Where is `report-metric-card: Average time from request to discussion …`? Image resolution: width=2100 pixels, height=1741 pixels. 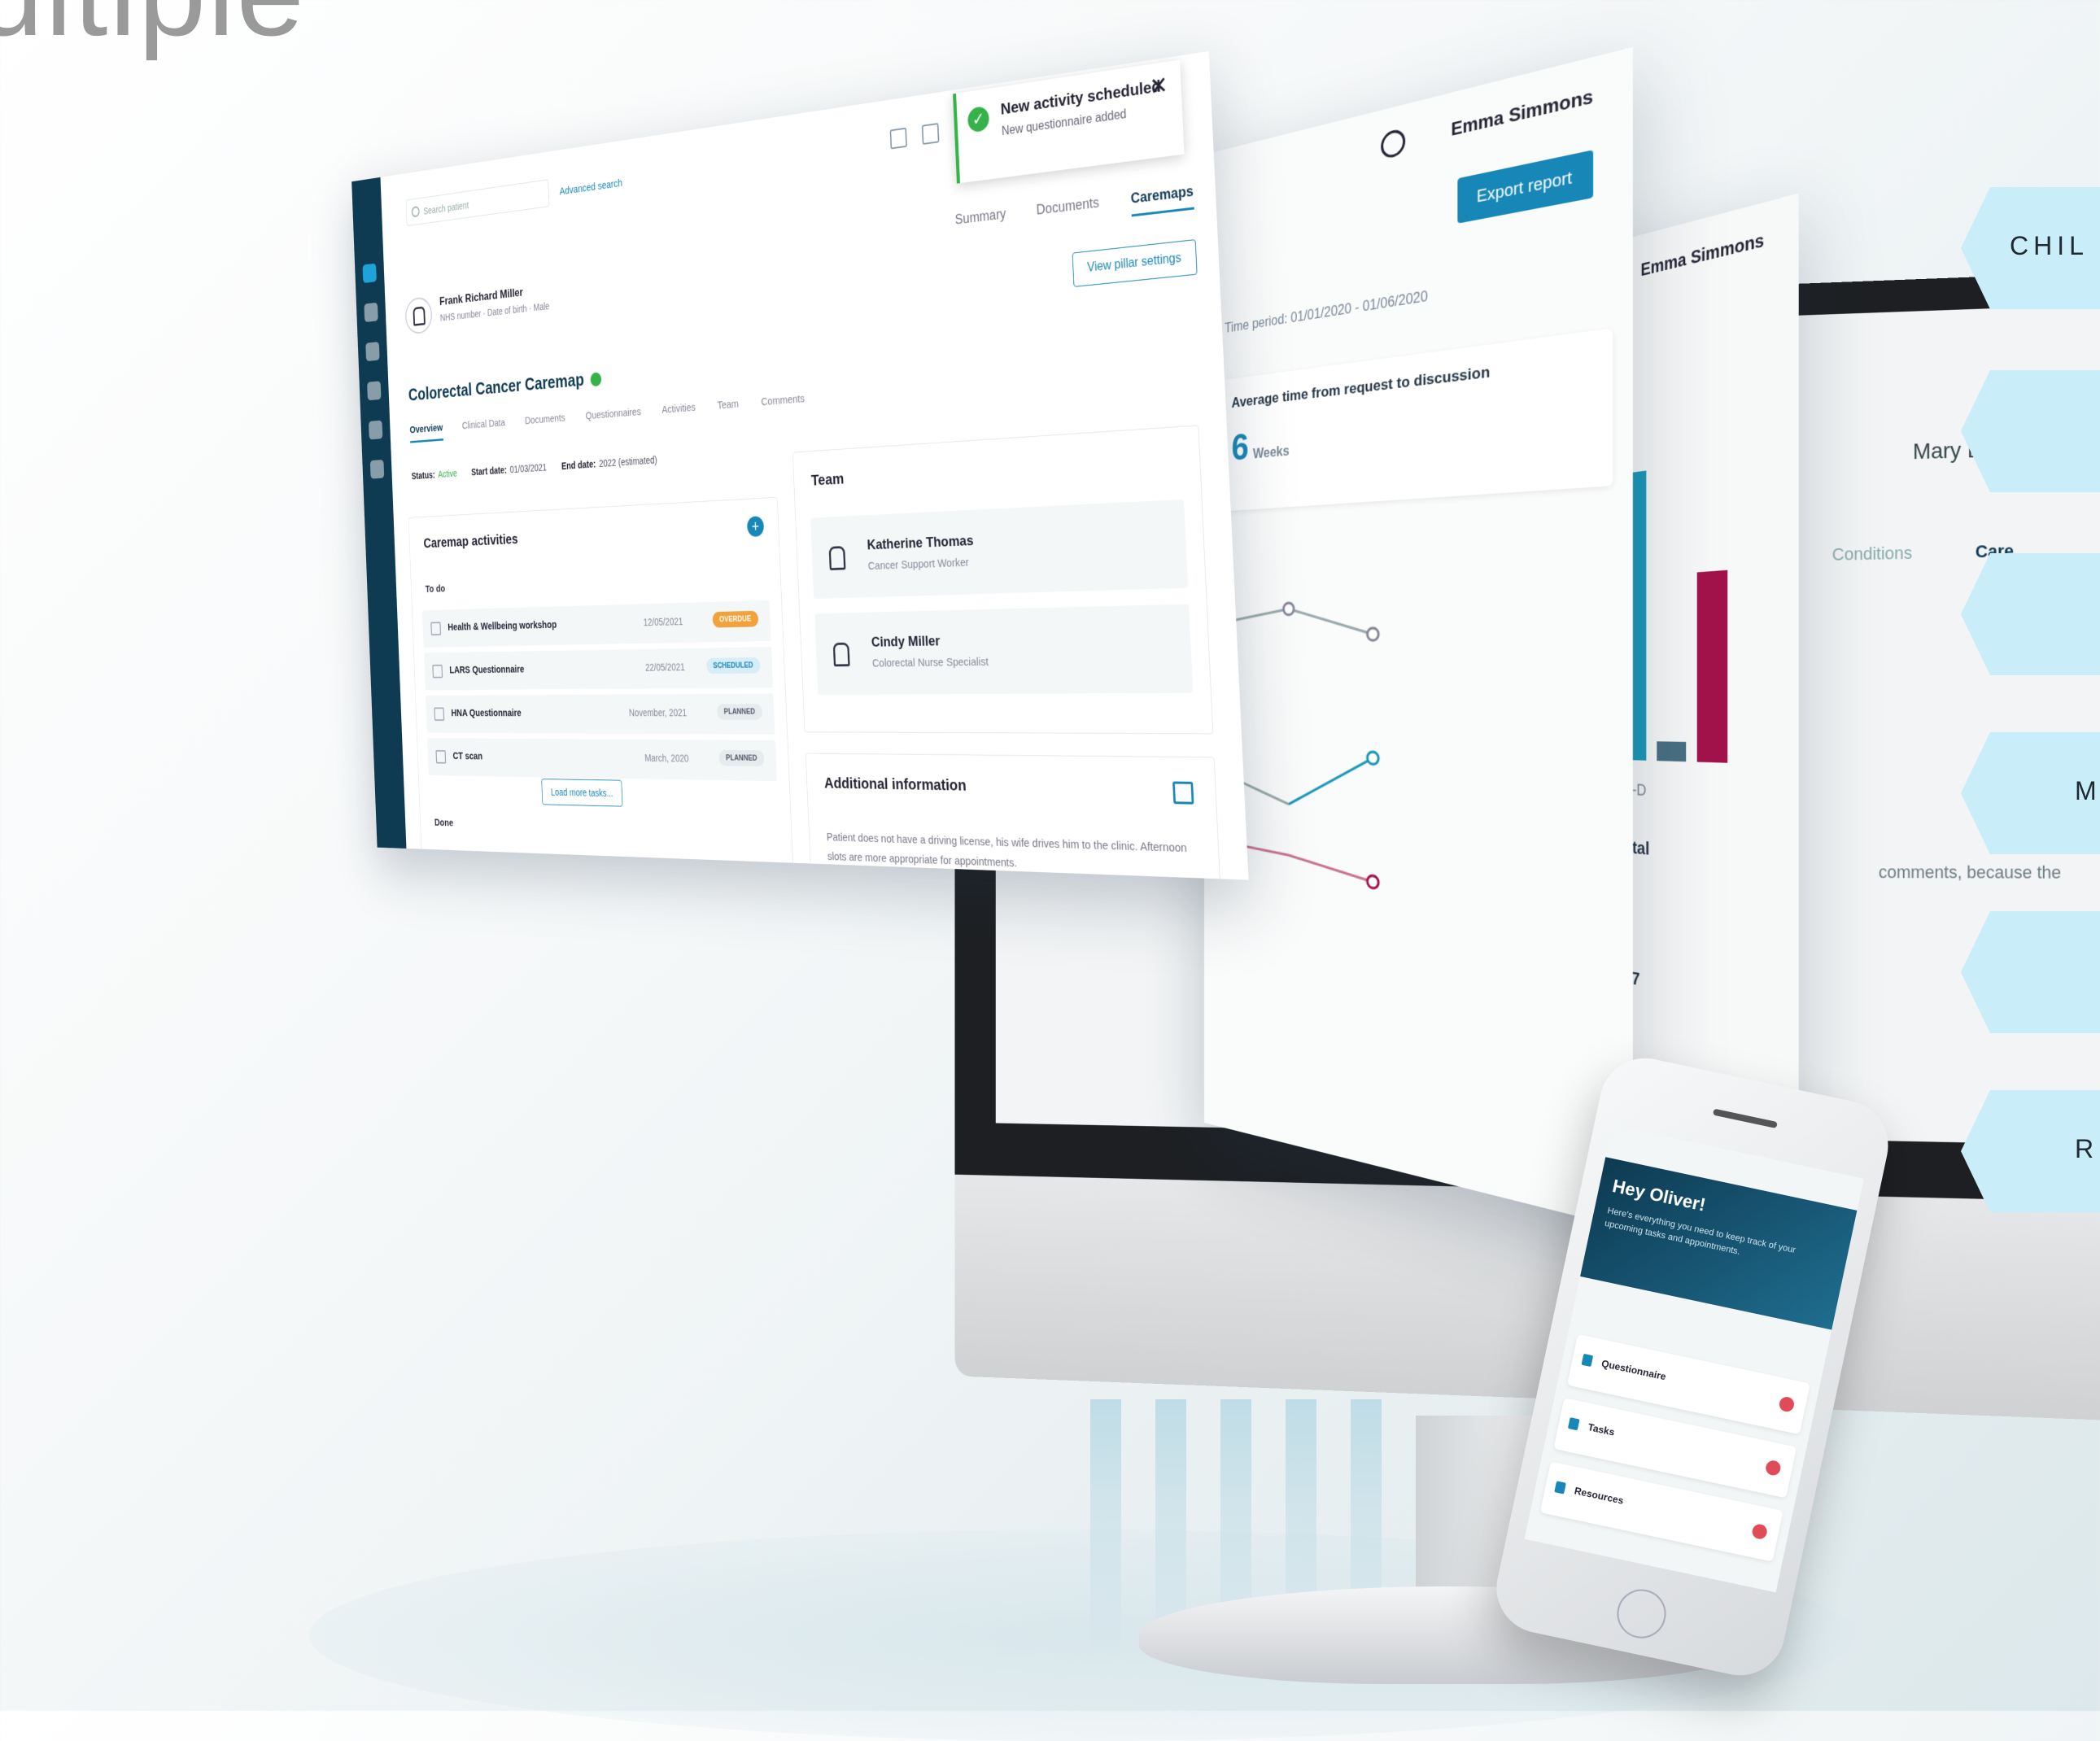
report-metric-card: Average time from request to discussion … is located at coordinates (1415, 420).